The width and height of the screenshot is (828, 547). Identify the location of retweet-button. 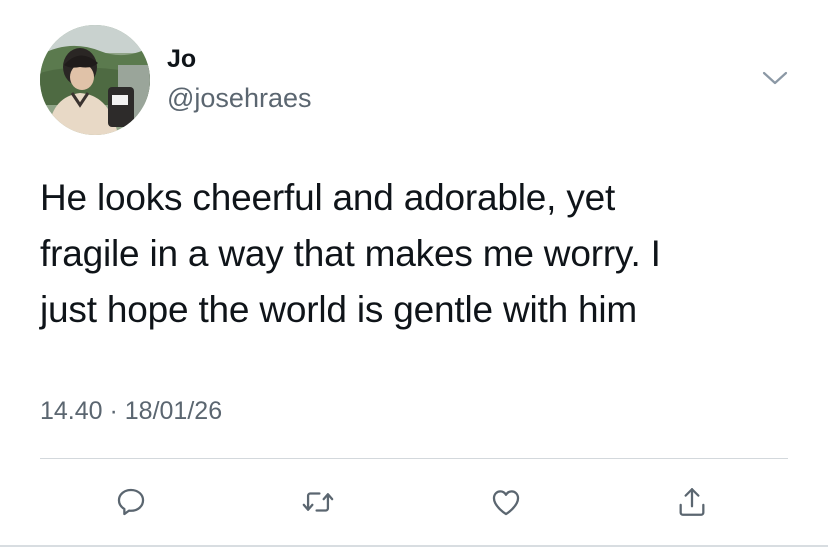
(318, 502).